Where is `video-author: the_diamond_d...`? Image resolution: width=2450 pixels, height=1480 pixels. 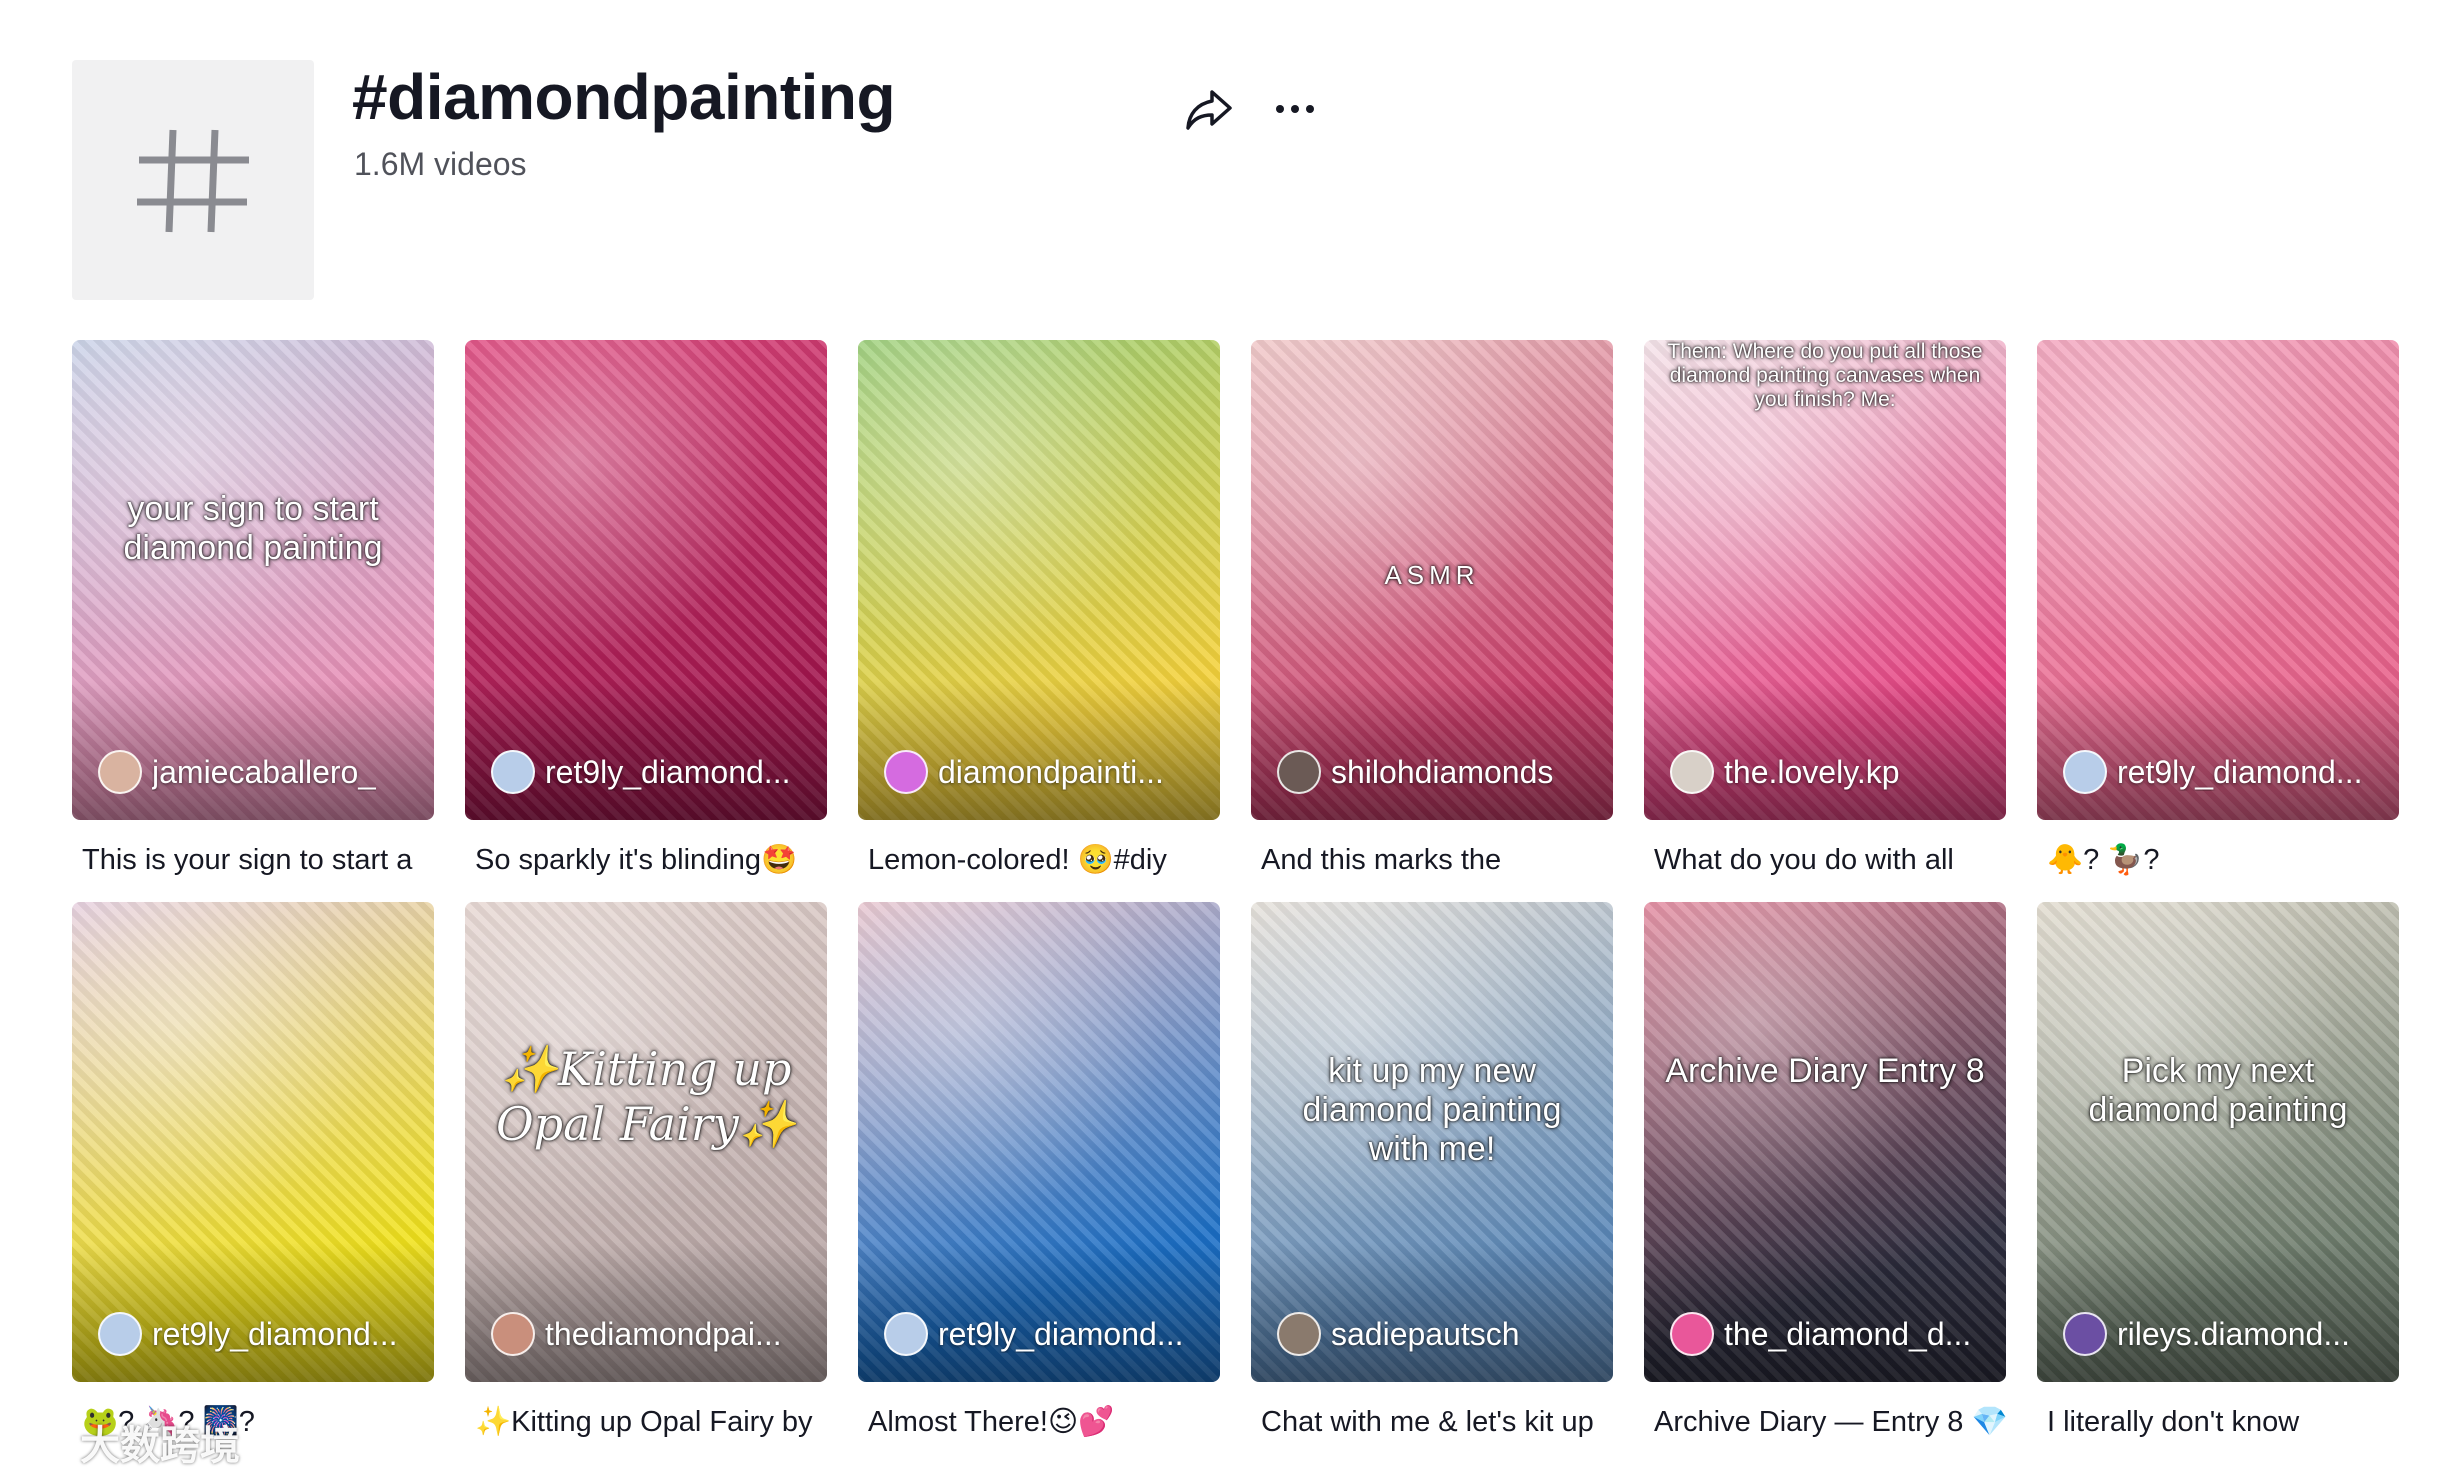 video-author: the_diamond_d... is located at coordinates (1831, 1334).